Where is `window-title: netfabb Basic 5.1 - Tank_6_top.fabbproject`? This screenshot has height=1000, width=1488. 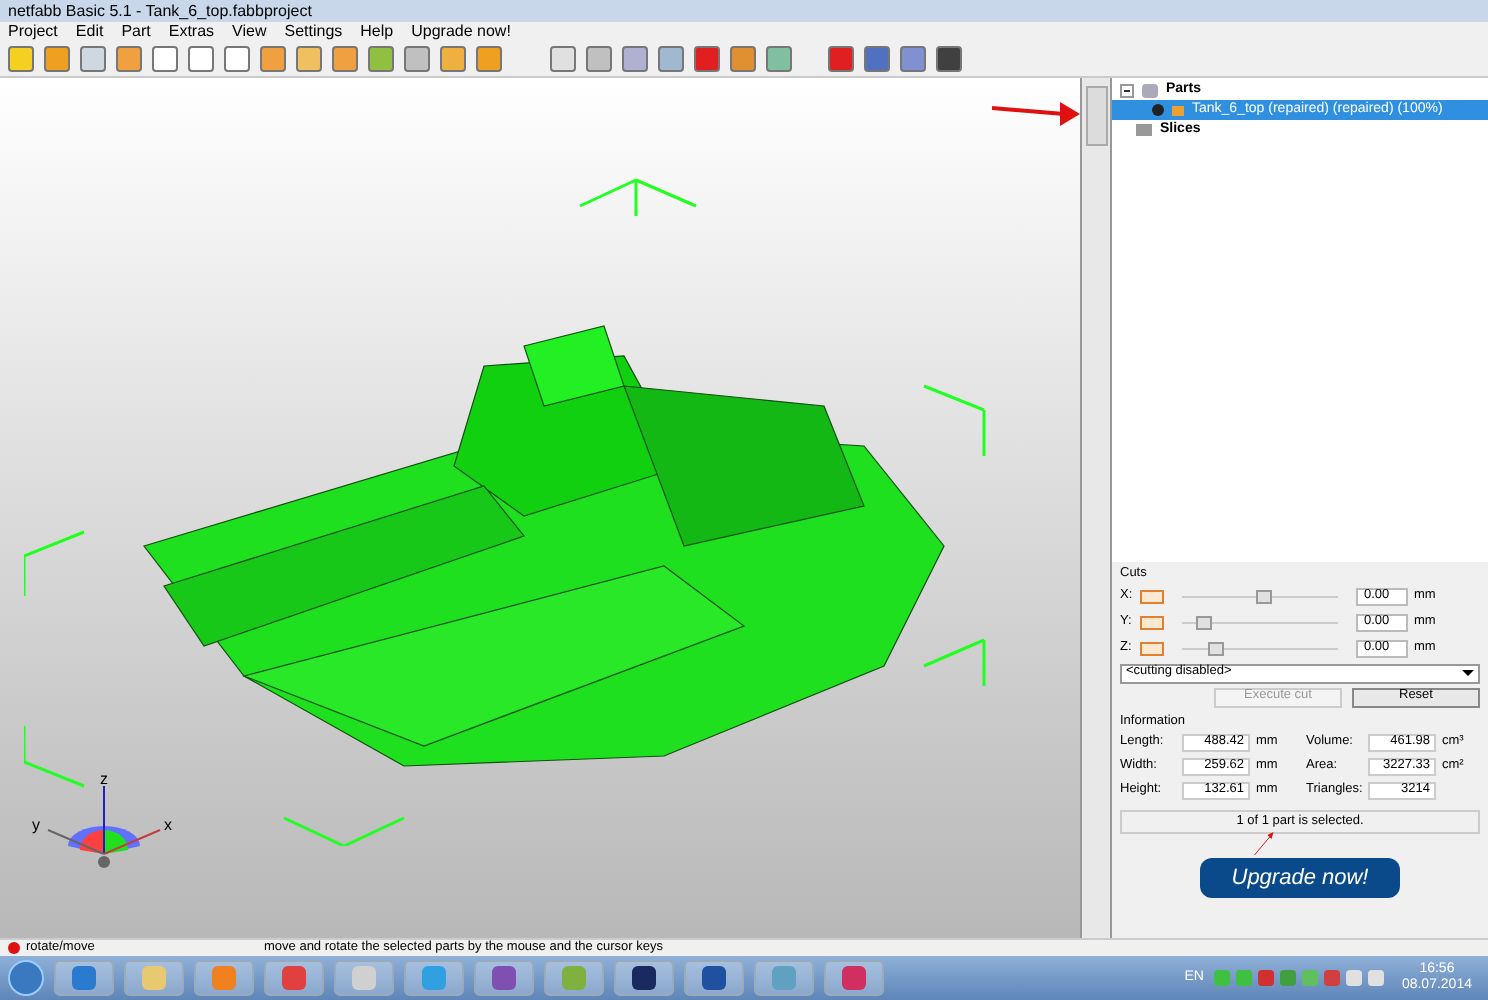 window-title: netfabb Basic 5.1 - Tank_6_top.fabbproject is located at coordinates (160, 11).